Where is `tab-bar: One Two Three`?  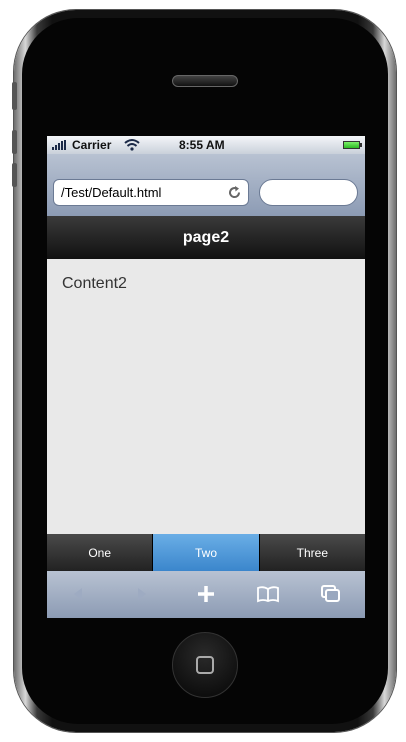
tab-bar: One Two Three is located at coordinates (206, 552).